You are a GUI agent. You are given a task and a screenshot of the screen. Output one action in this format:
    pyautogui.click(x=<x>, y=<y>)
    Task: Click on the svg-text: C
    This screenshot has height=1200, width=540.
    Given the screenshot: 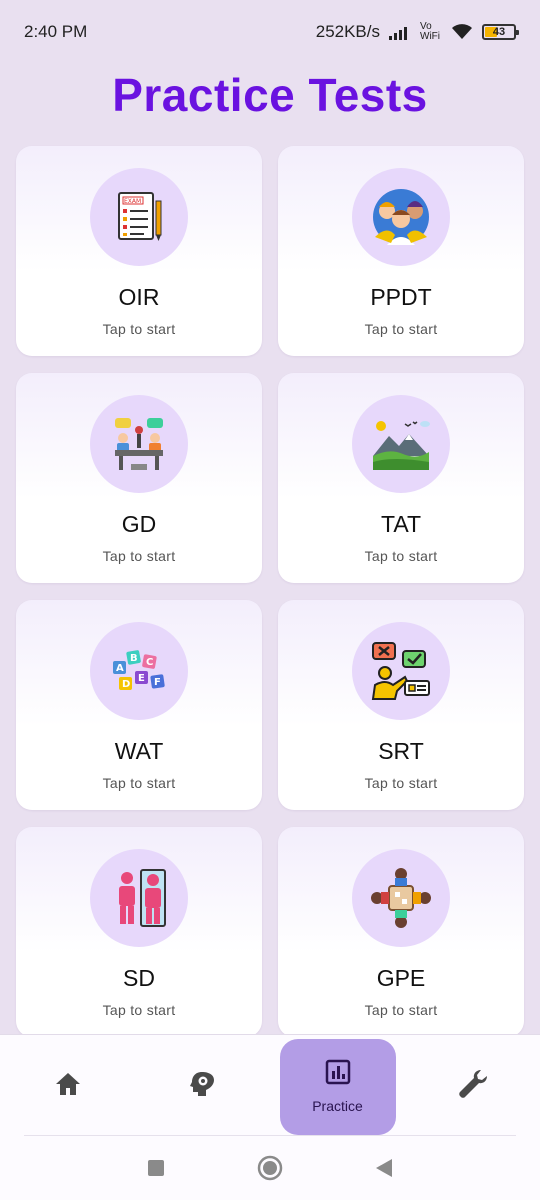 What is the action you would take?
    pyautogui.click(x=149, y=662)
    